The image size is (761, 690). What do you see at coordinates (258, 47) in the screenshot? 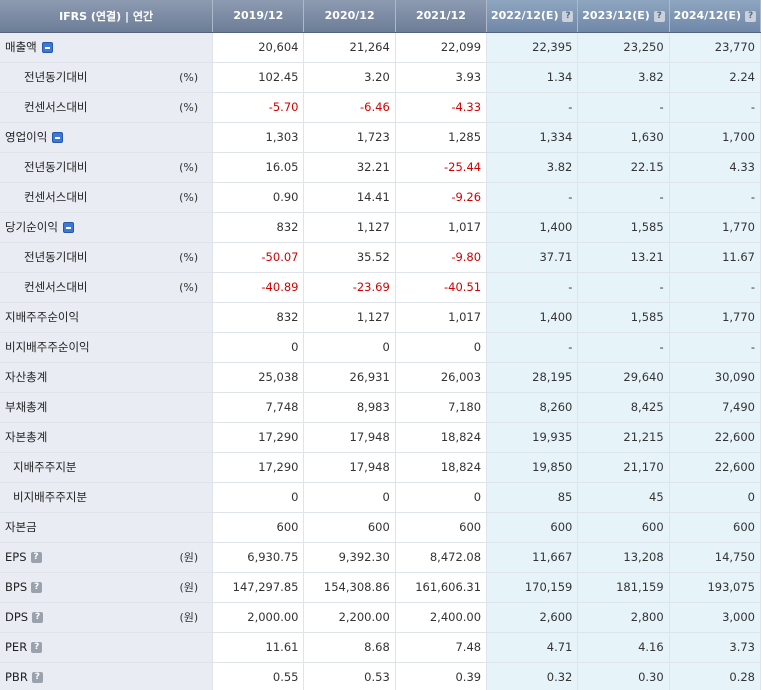
I see `value-cell: 20,604` at bounding box center [258, 47].